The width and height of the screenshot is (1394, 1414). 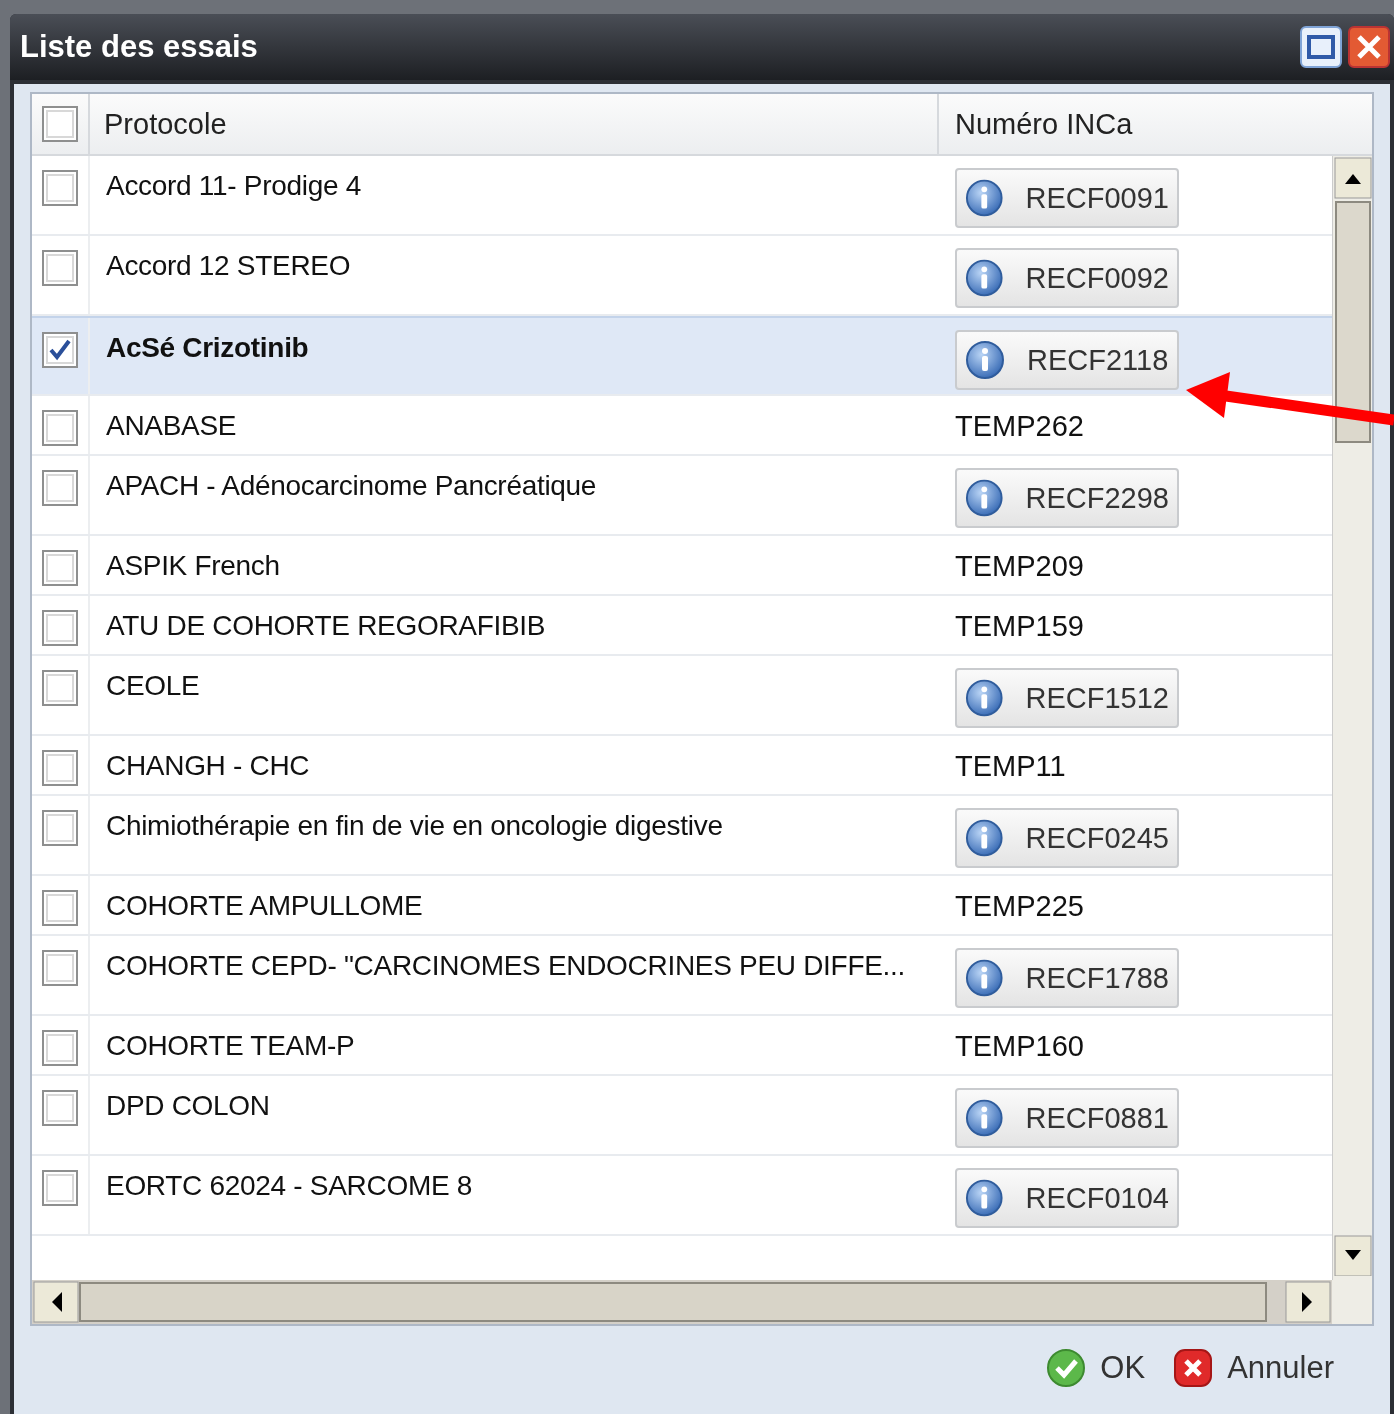 What do you see at coordinates (208, 765) in the screenshot?
I see `protocol-name: CHANGH - CHC` at bounding box center [208, 765].